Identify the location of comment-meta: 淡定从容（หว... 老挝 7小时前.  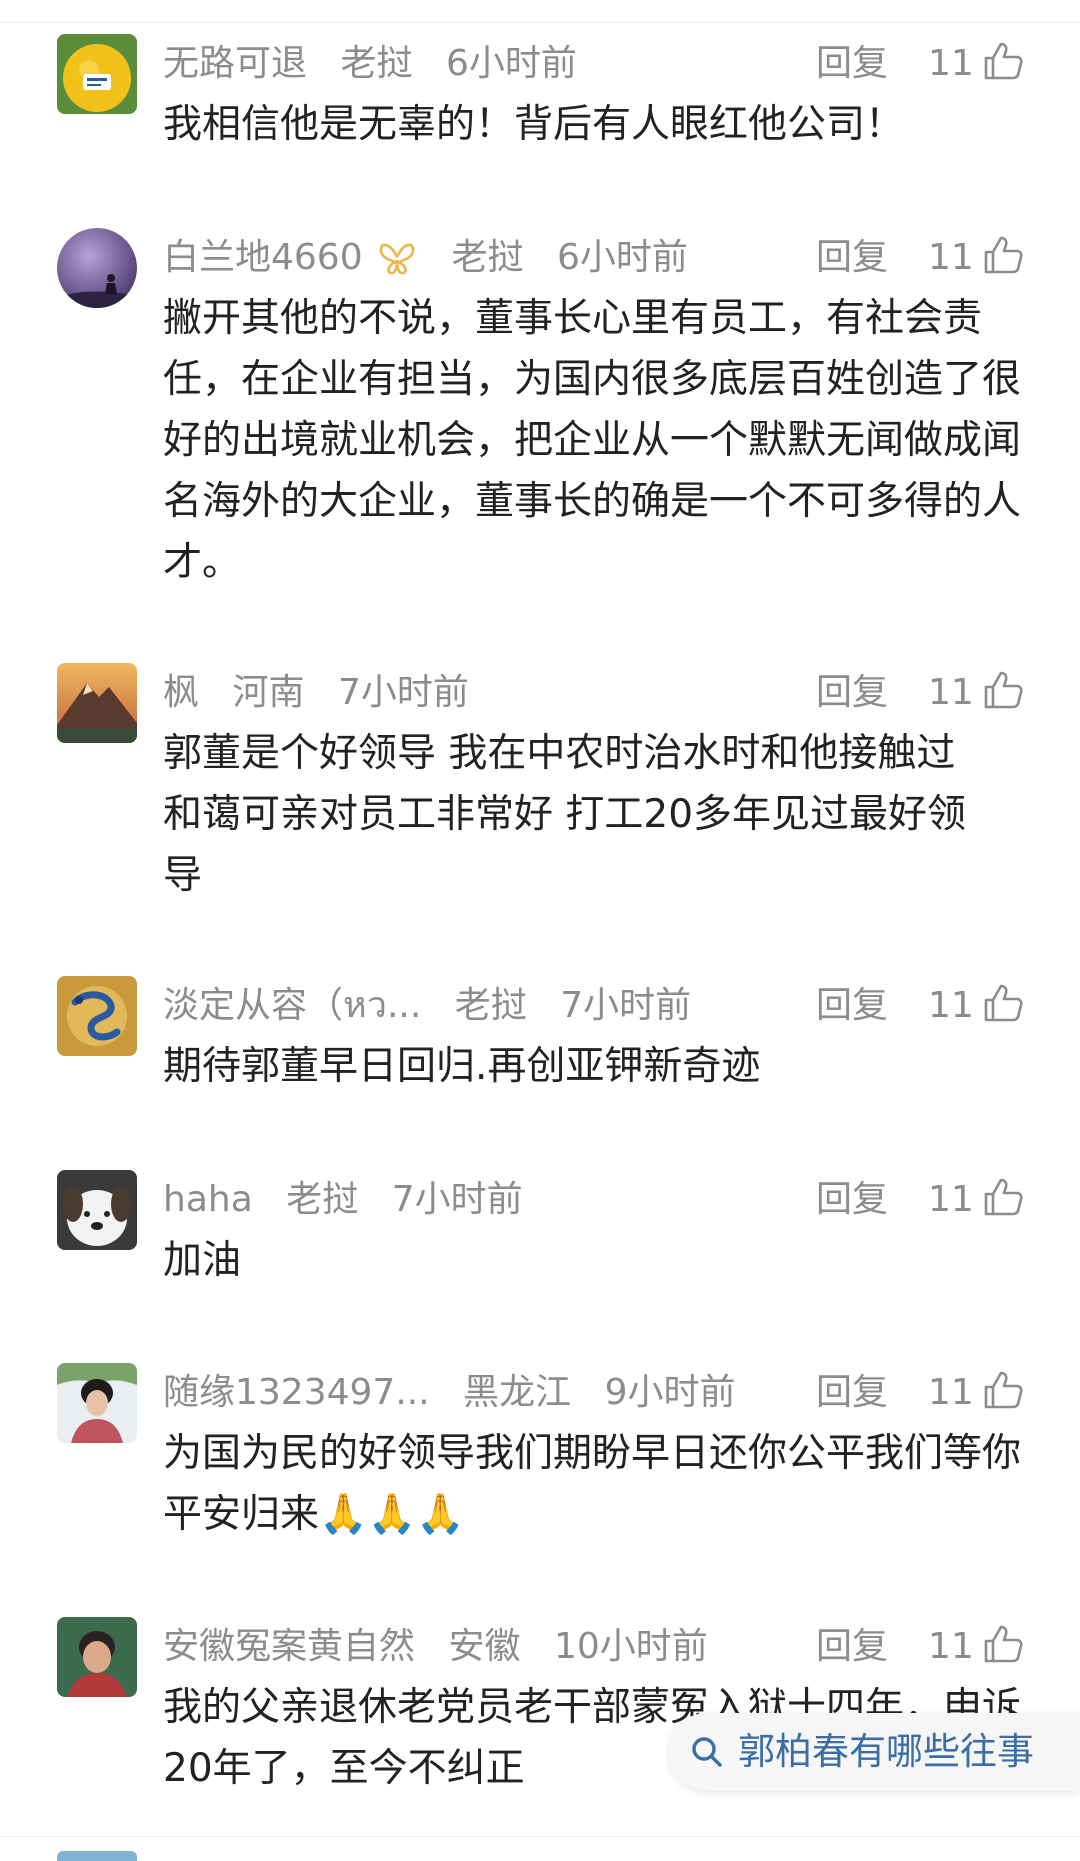
(427, 1006).